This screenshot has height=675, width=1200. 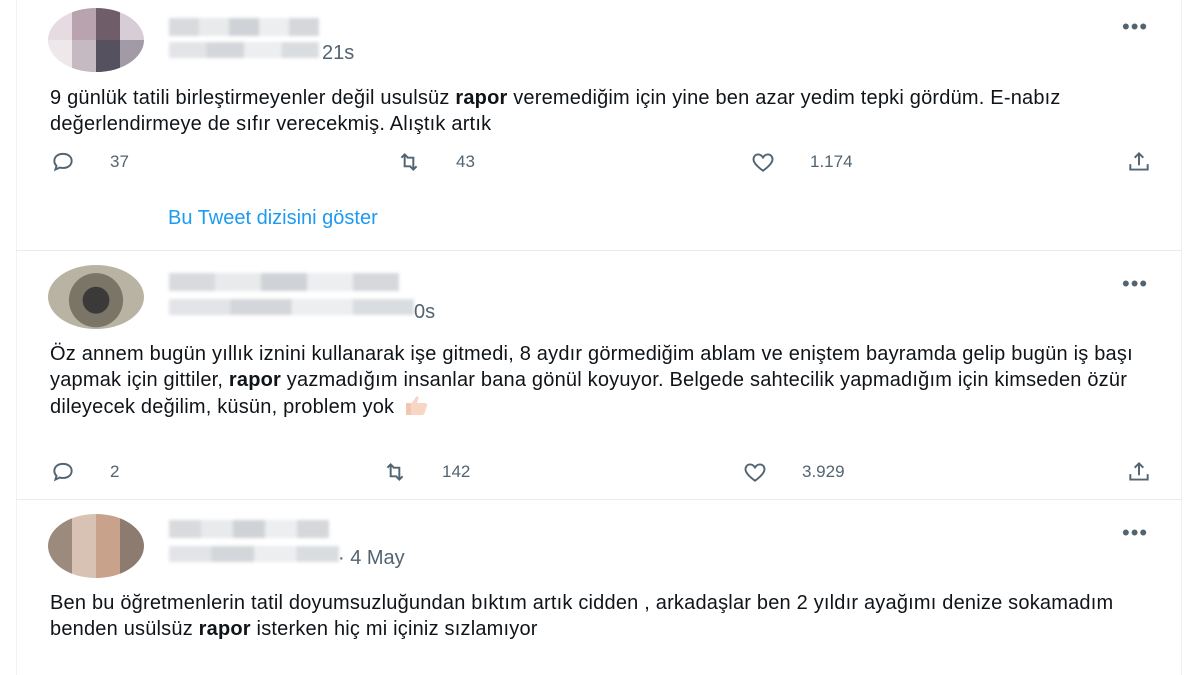 What do you see at coordinates (801, 162) in the screenshot?
I see `like-button: 1.174` at bounding box center [801, 162].